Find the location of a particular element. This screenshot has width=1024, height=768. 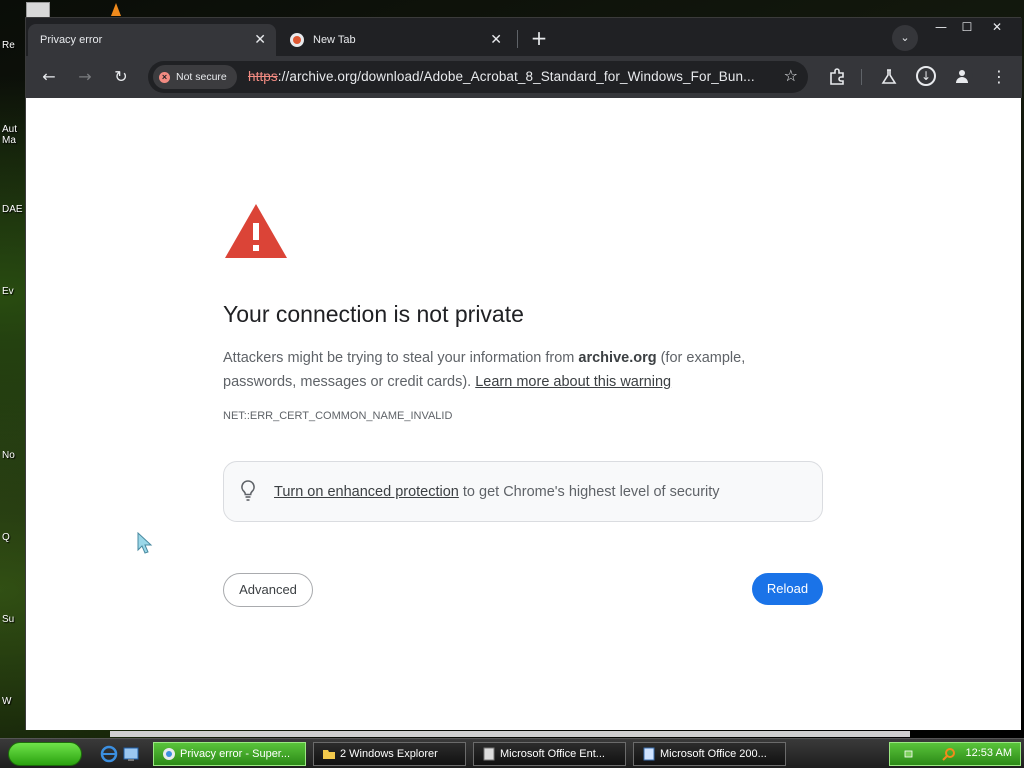

clock: 12:53 AM is located at coordinates (989, 753).